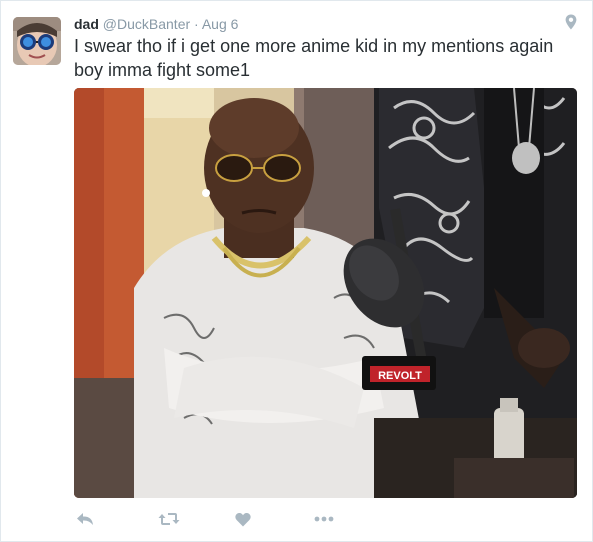 The height and width of the screenshot is (542, 593). What do you see at coordinates (571, 22) in the screenshot?
I see `location-pin-icon` at bounding box center [571, 22].